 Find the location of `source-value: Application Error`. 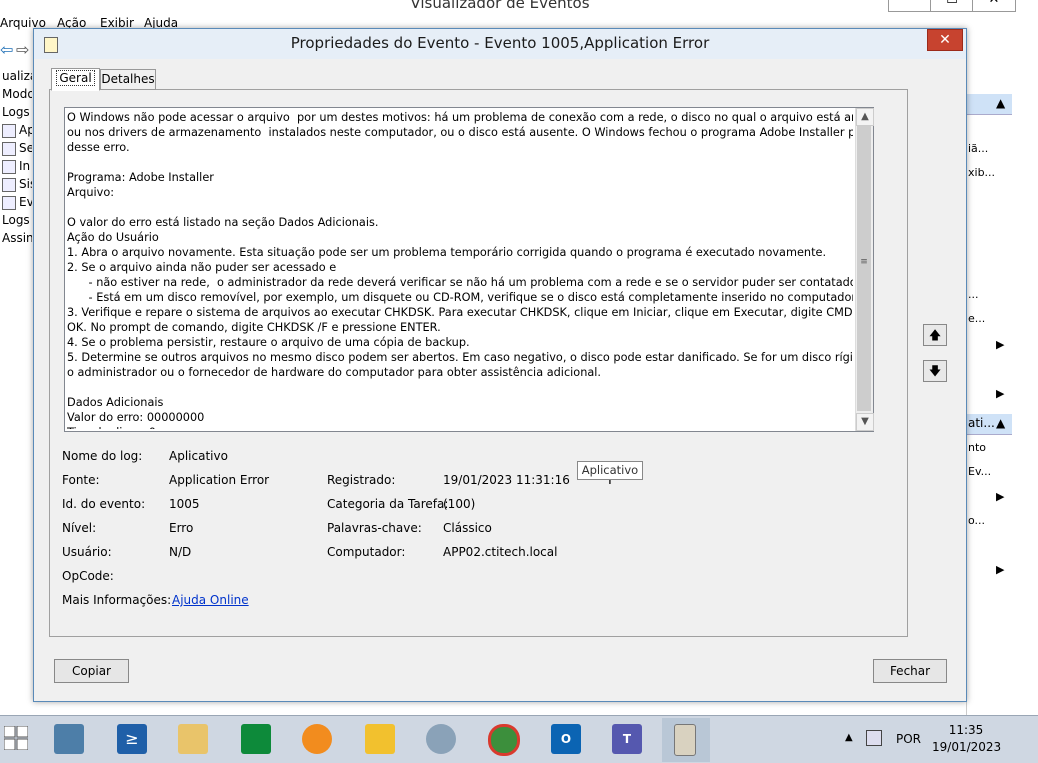

source-value: Application Error is located at coordinates (219, 480).